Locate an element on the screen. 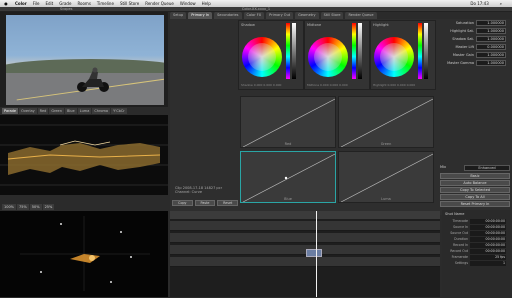  menu-grade: Grade is located at coordinates (65, 3).